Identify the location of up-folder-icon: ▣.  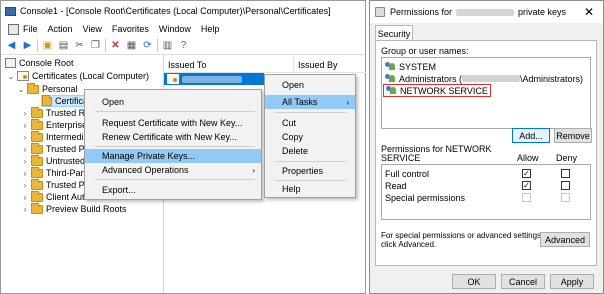
(47, 45).